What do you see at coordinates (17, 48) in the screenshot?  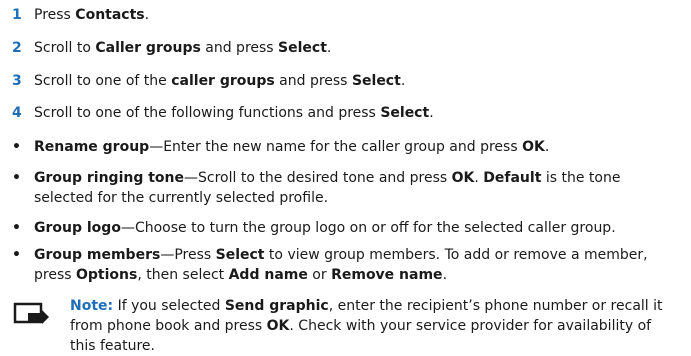 I see `step-number: 2` at bounding box center [17, 48].